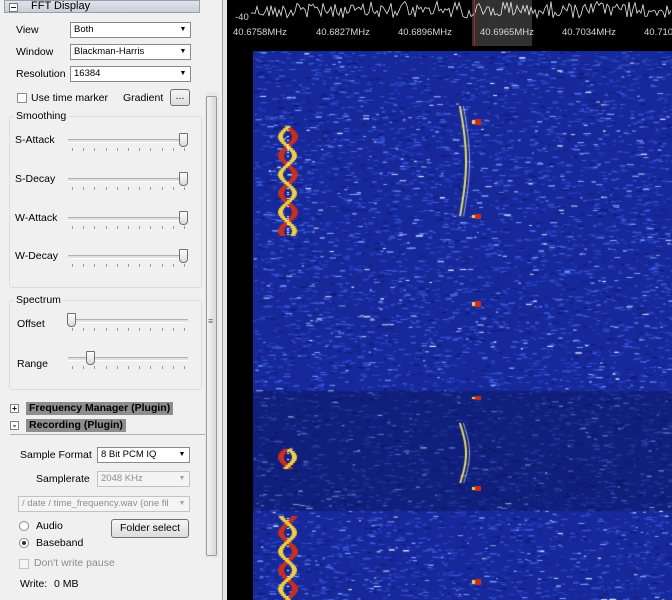 The width and height of the screenshot is (672, 600). What do you see at coordinates (425, 32) in the screenshot?
I see `freq-label: 40.6896MHz` at bounding box center [425, 32].